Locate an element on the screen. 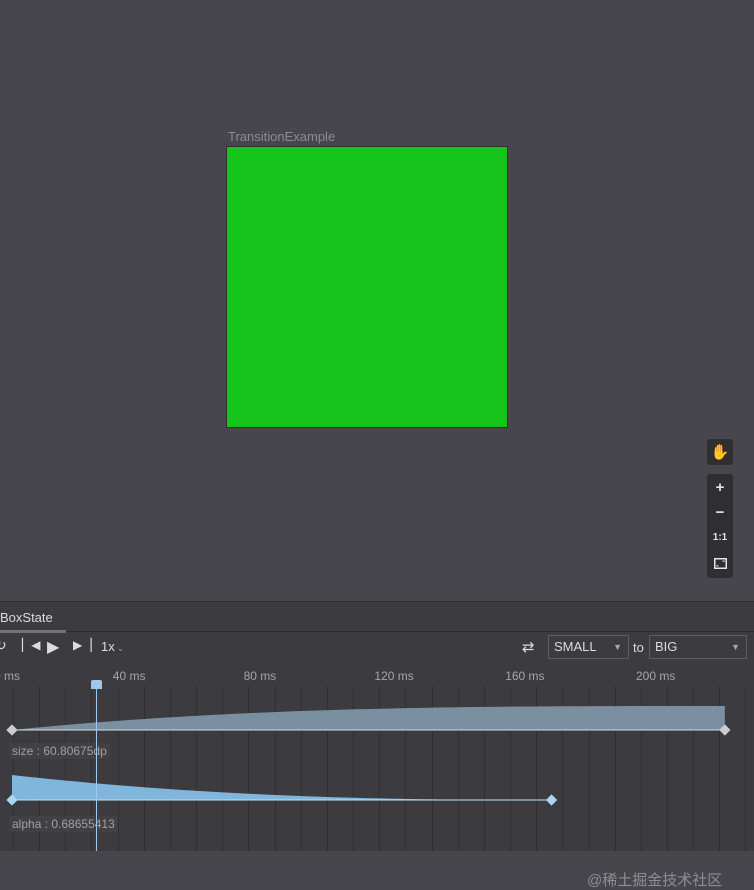  to-state-value: BIG is located at coordinates (666, 646).